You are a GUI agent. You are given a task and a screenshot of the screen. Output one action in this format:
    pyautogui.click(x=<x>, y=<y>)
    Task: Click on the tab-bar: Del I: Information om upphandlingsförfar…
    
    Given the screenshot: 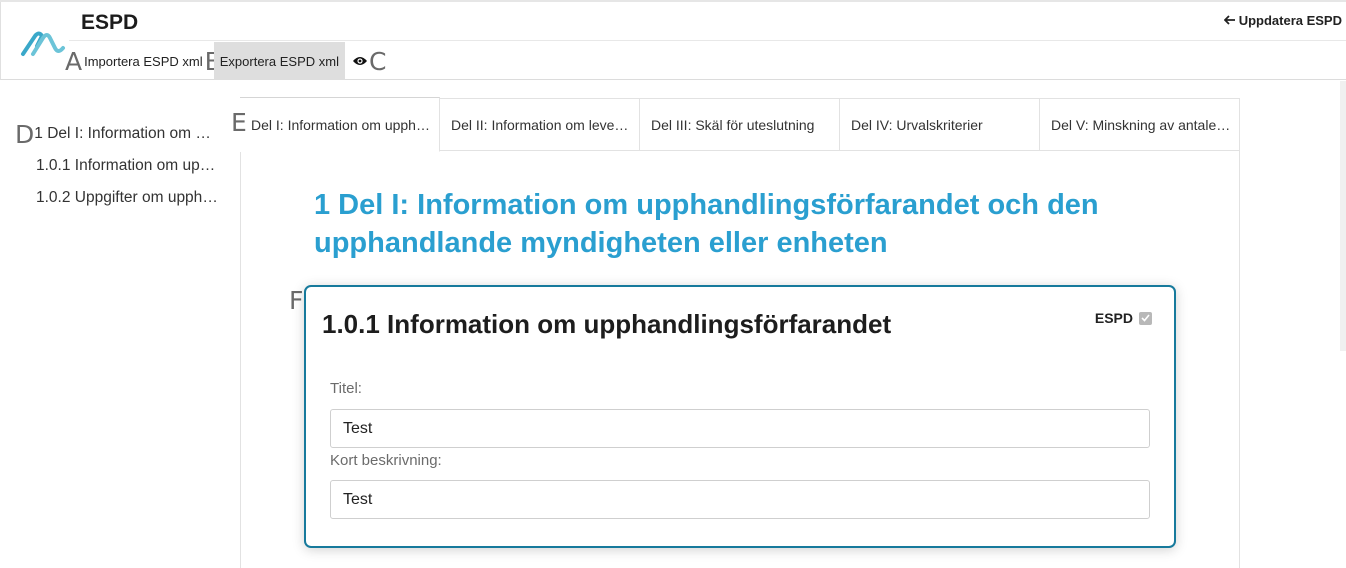 What is the action you would take?
    pyautogui.click(x=740, y=124)
    